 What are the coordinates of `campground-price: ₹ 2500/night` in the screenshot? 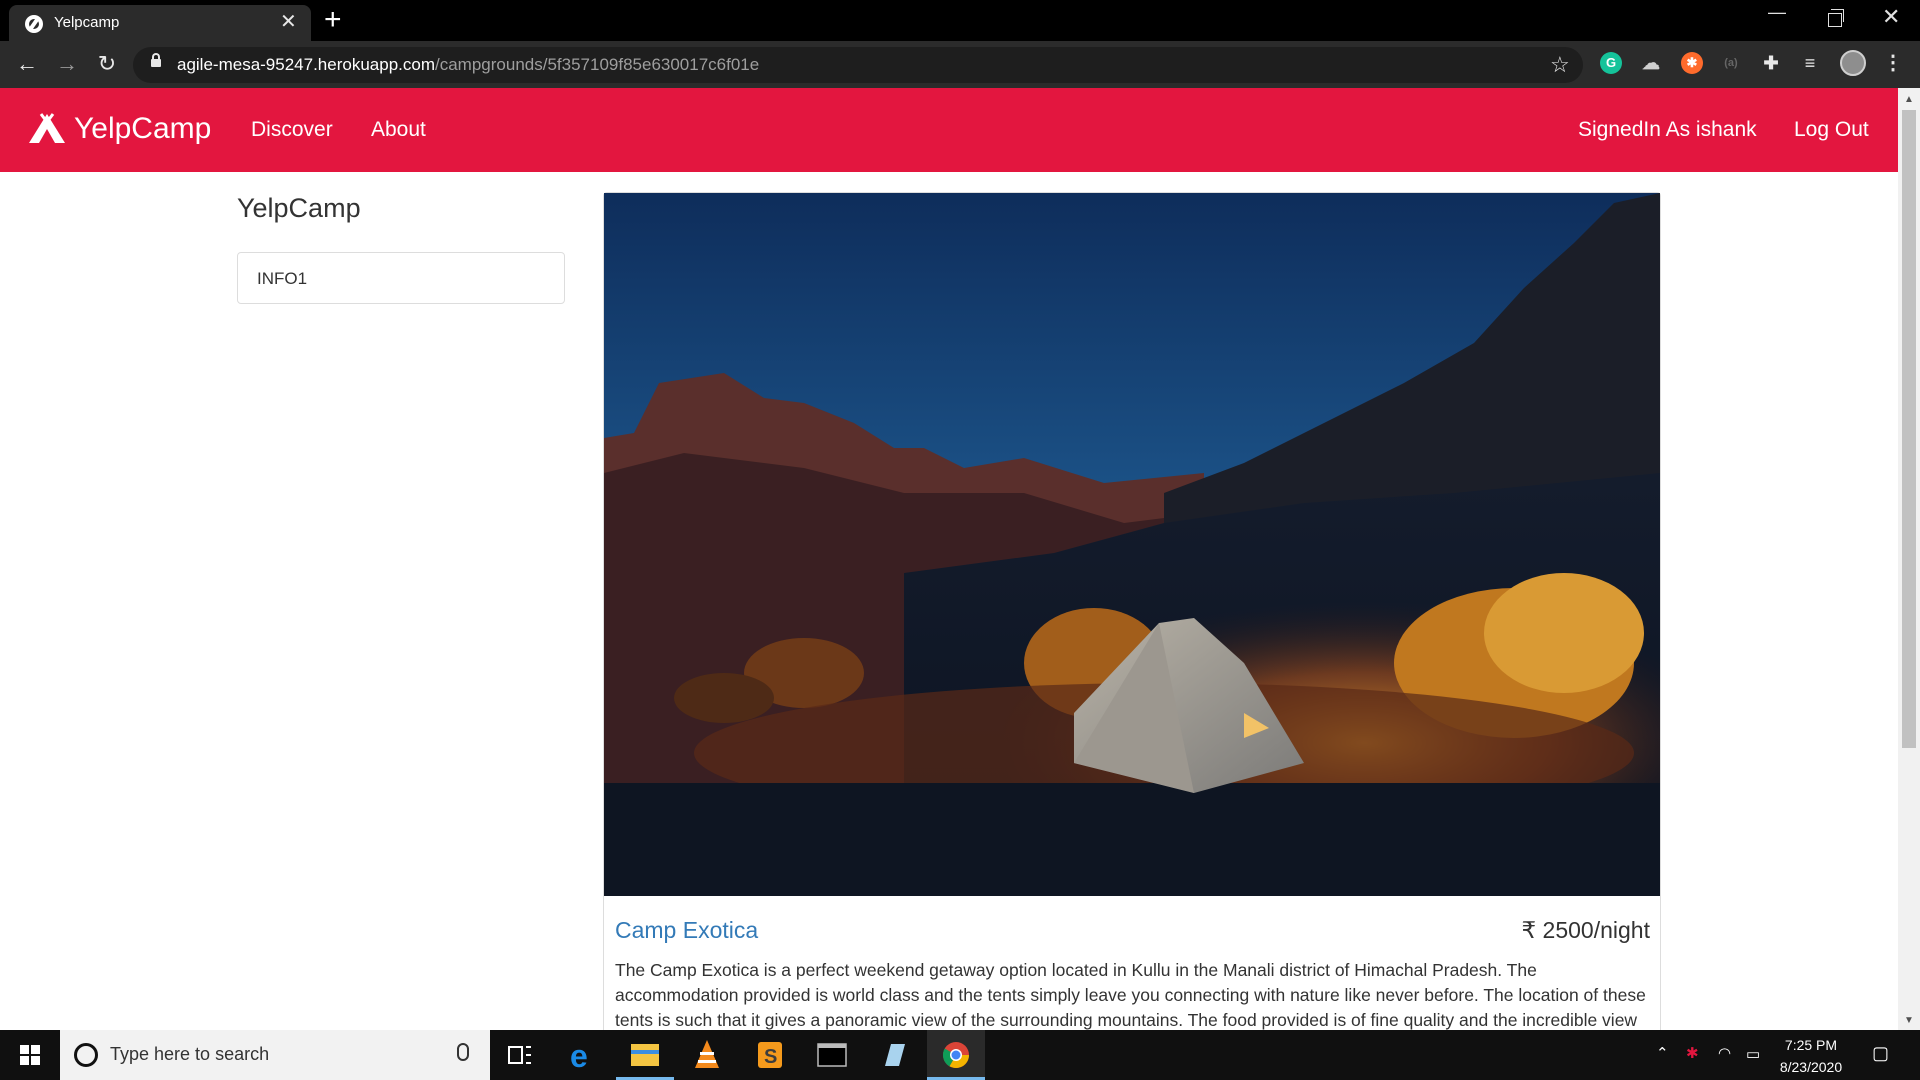 It's located at (1585, 930).